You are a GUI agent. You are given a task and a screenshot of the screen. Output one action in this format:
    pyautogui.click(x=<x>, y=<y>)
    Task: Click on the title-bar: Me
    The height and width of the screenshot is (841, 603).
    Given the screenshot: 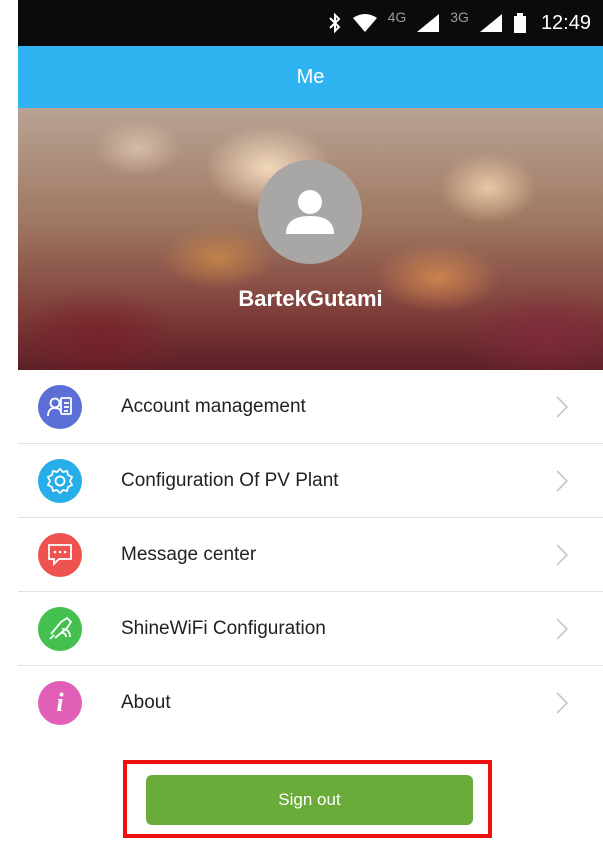 What is the action you would take?
    pyautogui.click(x=310, y=77)
    